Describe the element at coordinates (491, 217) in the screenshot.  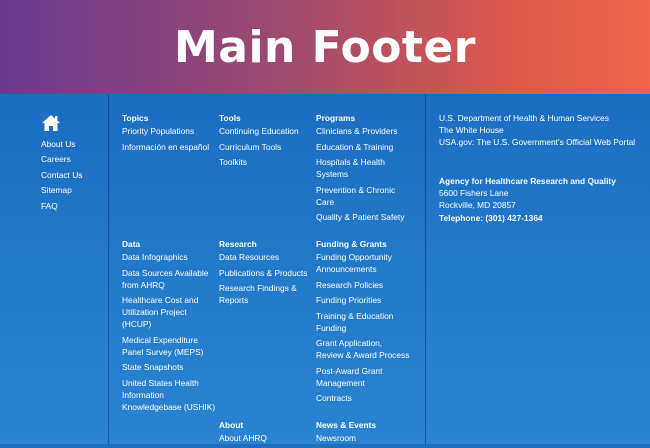
I see `telephone: Telephone: (301) 427-1364` at that location.